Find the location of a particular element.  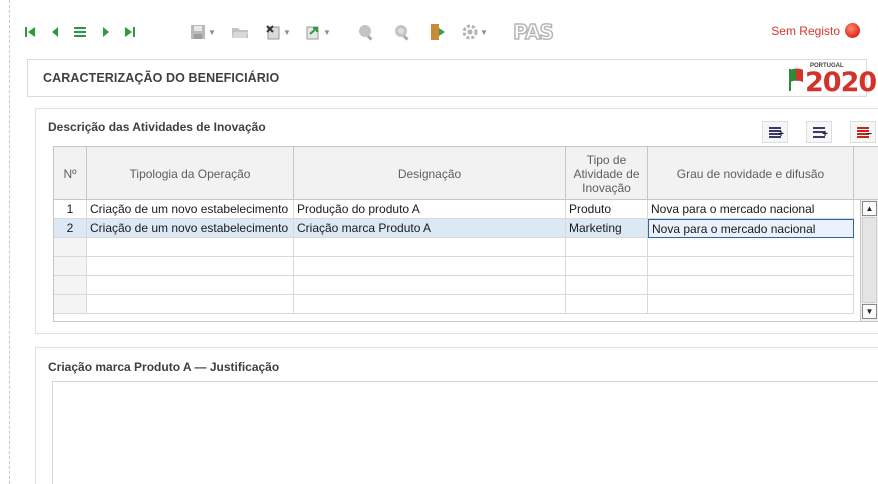

open-folder-icon is located at coordinates (240, 32).